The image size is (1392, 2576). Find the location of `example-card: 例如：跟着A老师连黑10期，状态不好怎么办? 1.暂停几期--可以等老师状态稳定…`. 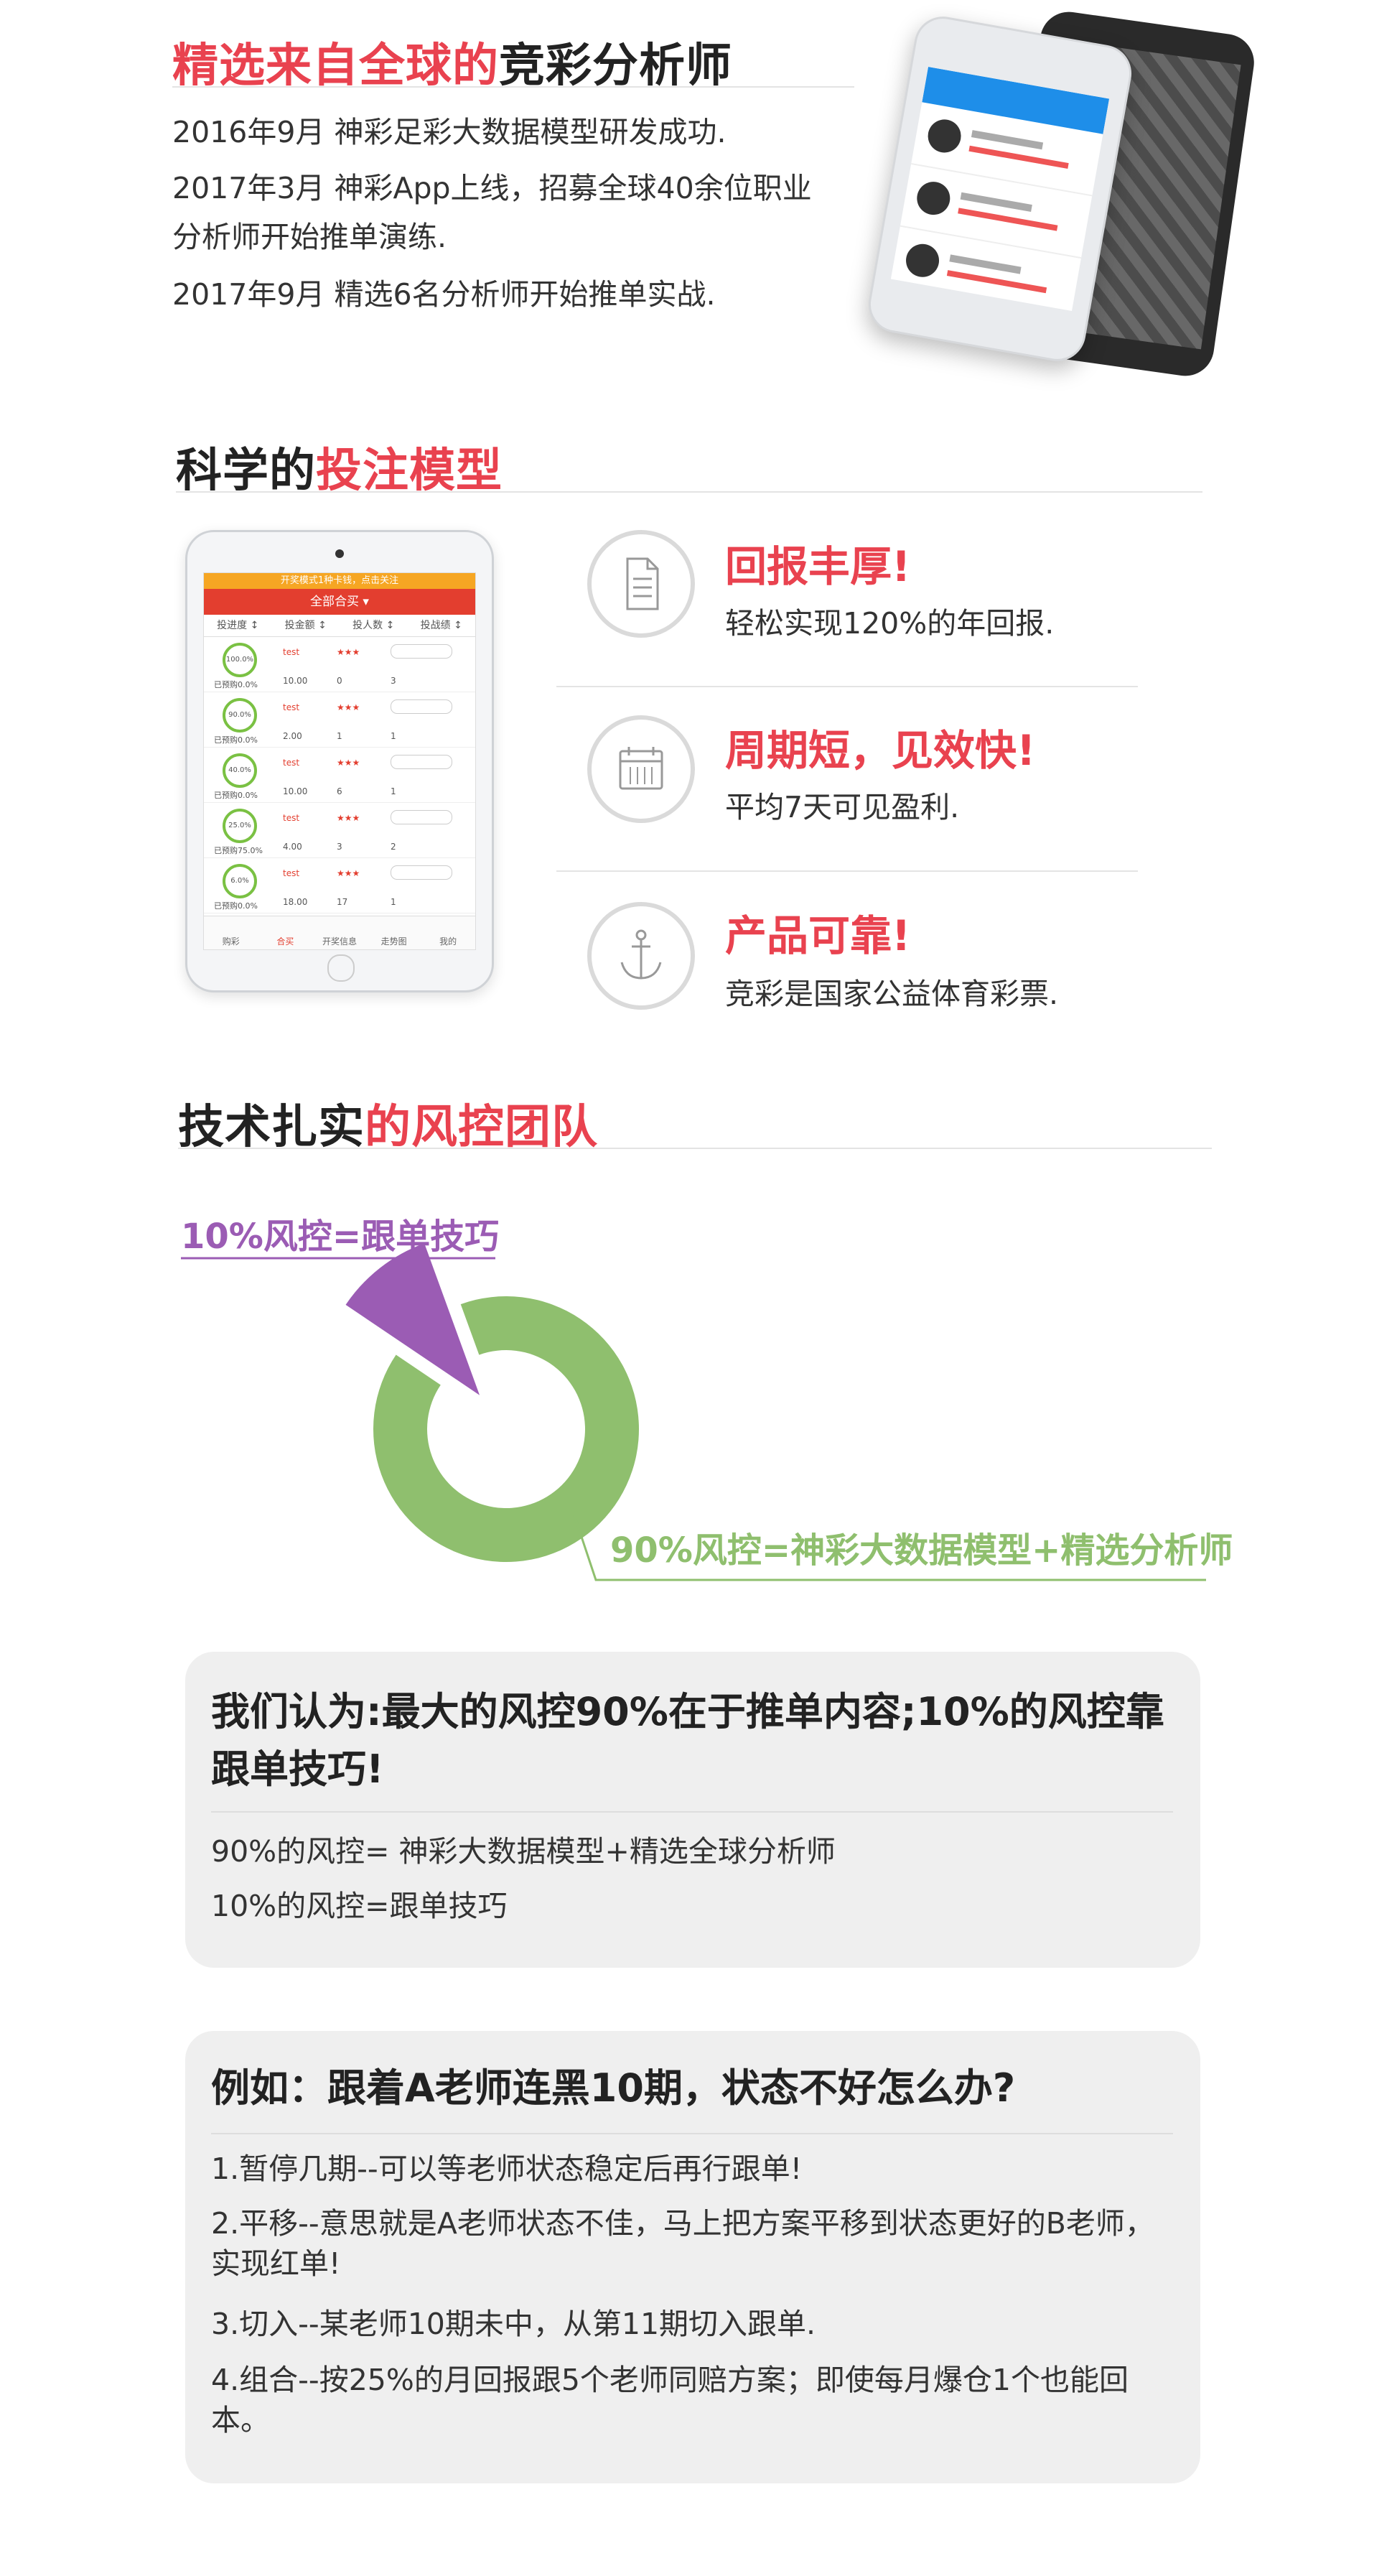

example-card: 例如：跟着A老师连黑10期，状态不好怎么办? 1.暂停几期--可以等老师状态稳定… is located at coordinates (692, 2257).